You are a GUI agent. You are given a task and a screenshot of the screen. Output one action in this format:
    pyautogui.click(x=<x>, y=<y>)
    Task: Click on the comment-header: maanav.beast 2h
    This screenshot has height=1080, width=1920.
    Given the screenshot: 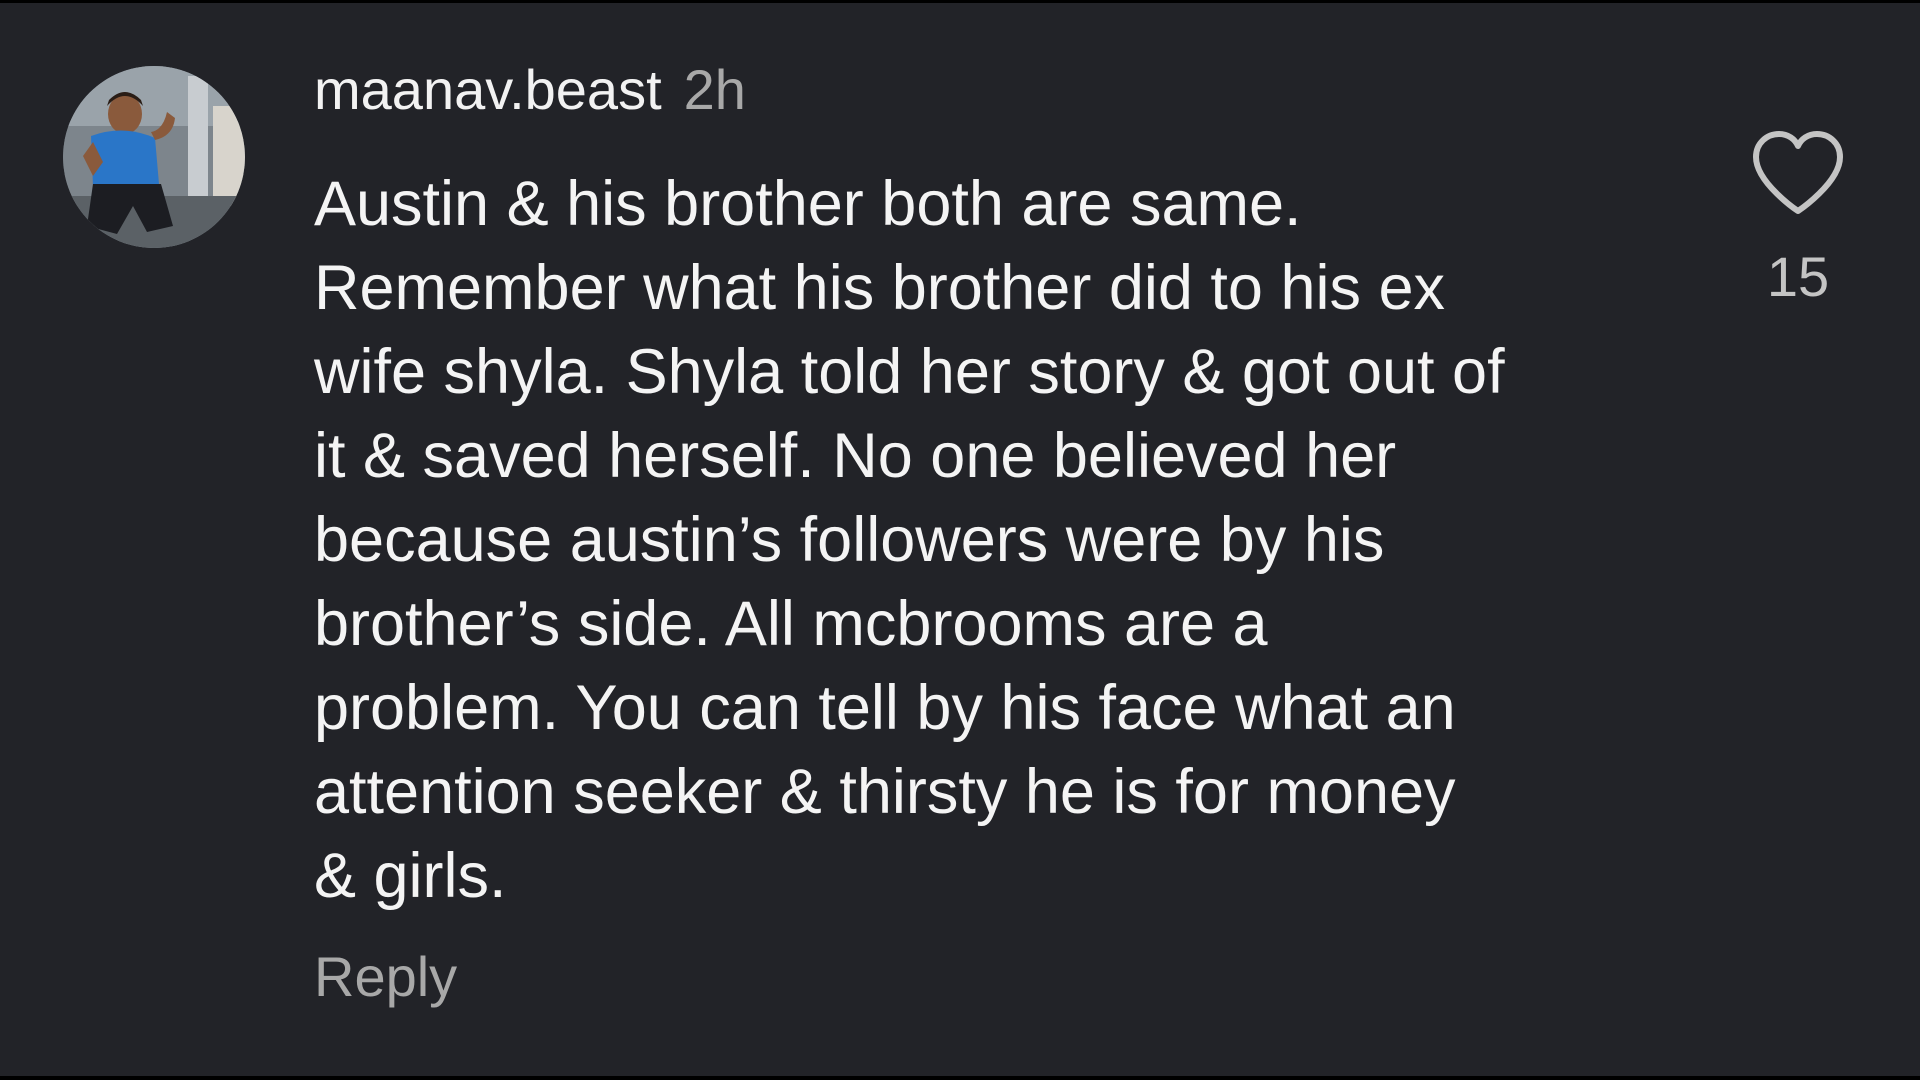 What is the action you would take?
    pyautogui.click(x=530, y=90)
    